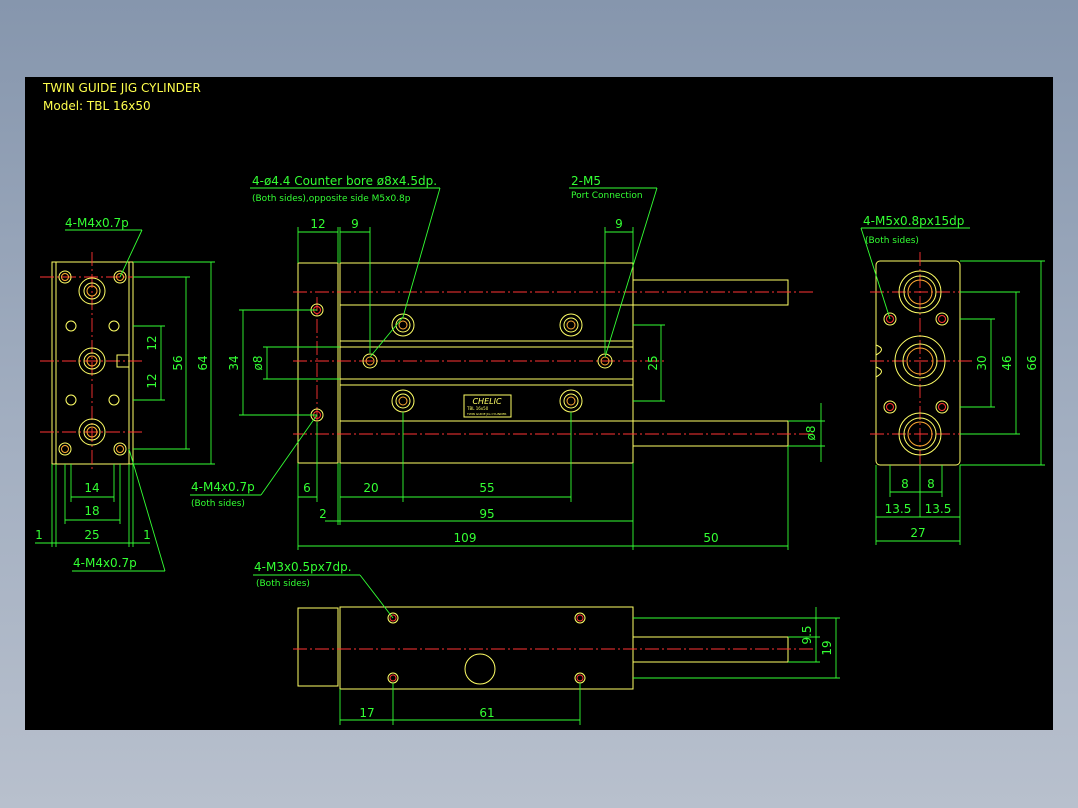  I want to click on callout-right-tap: 4-M5x0.8px15dp, so click(913, 221).